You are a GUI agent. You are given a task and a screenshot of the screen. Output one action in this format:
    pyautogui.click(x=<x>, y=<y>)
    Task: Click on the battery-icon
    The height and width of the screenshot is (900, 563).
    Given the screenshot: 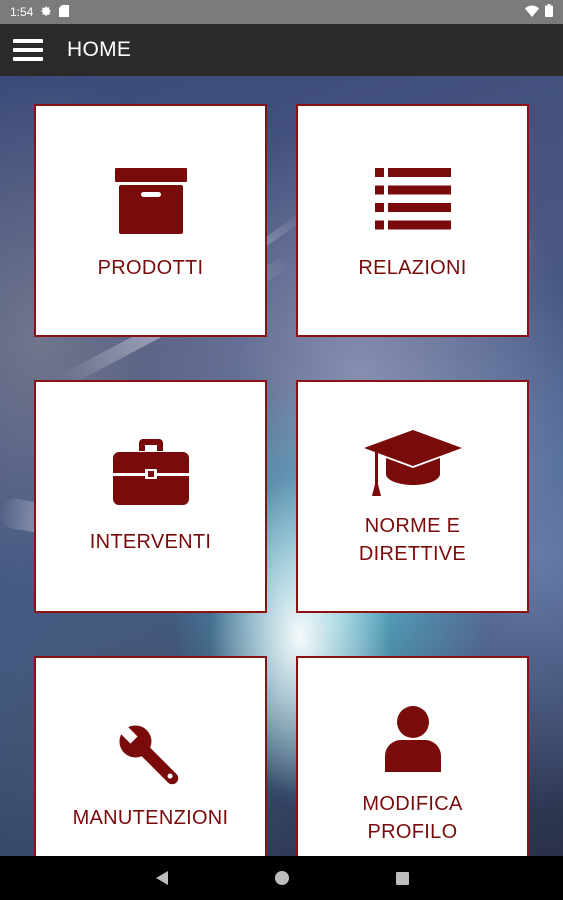 What is the action you would take?
    pyautogui.click(x=549, y=12)
    